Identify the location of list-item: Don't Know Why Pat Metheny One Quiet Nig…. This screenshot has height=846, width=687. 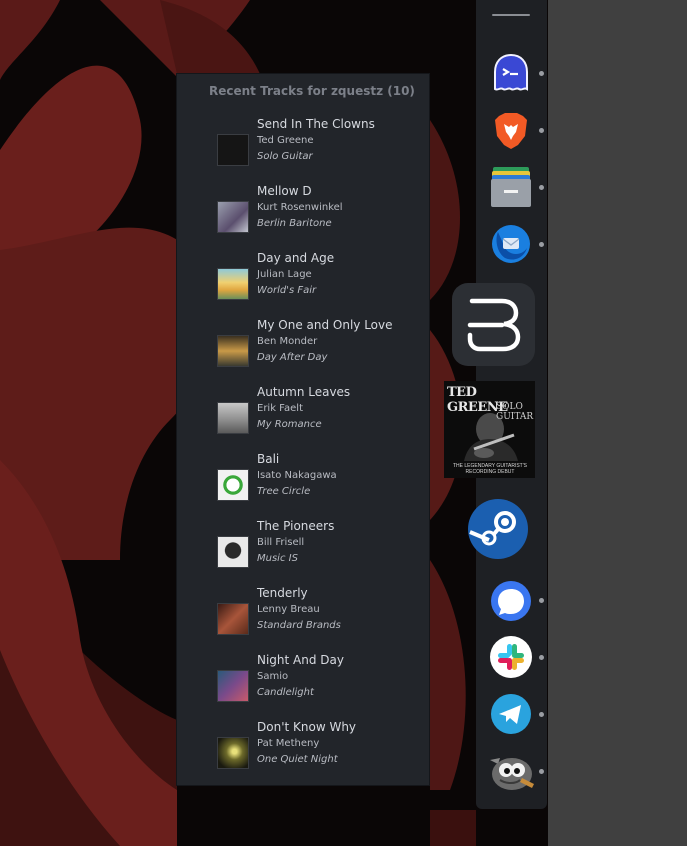
(303, 751).